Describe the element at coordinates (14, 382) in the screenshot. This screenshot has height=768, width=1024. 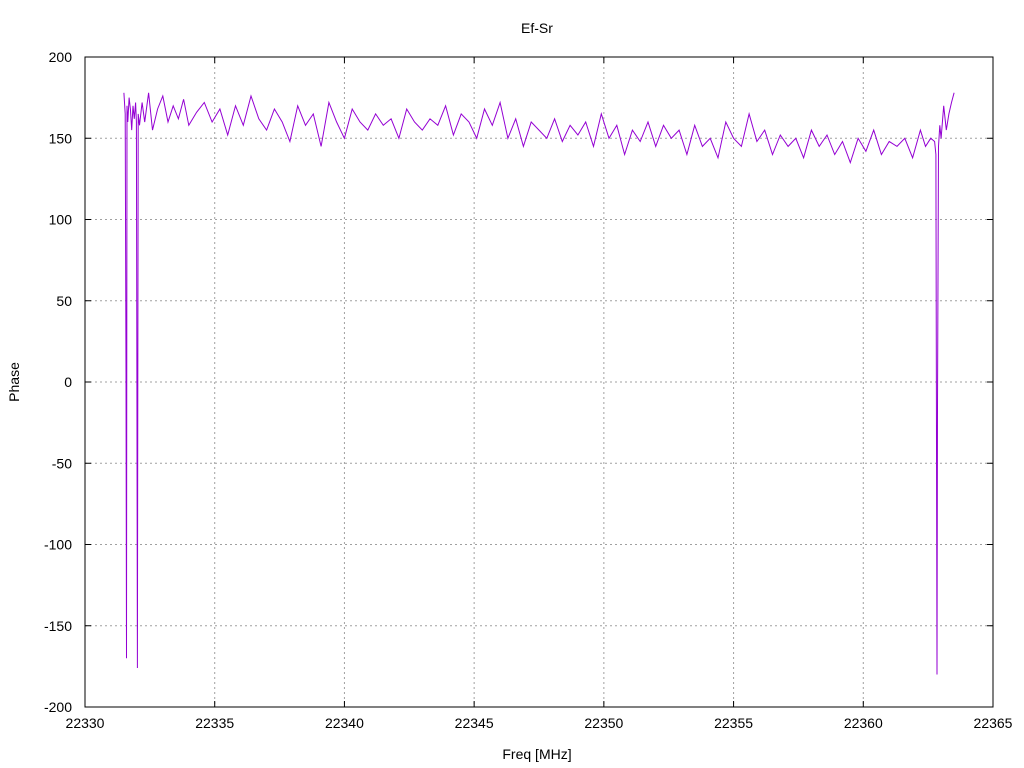
I see `y-axis-label: Phase` at that location.